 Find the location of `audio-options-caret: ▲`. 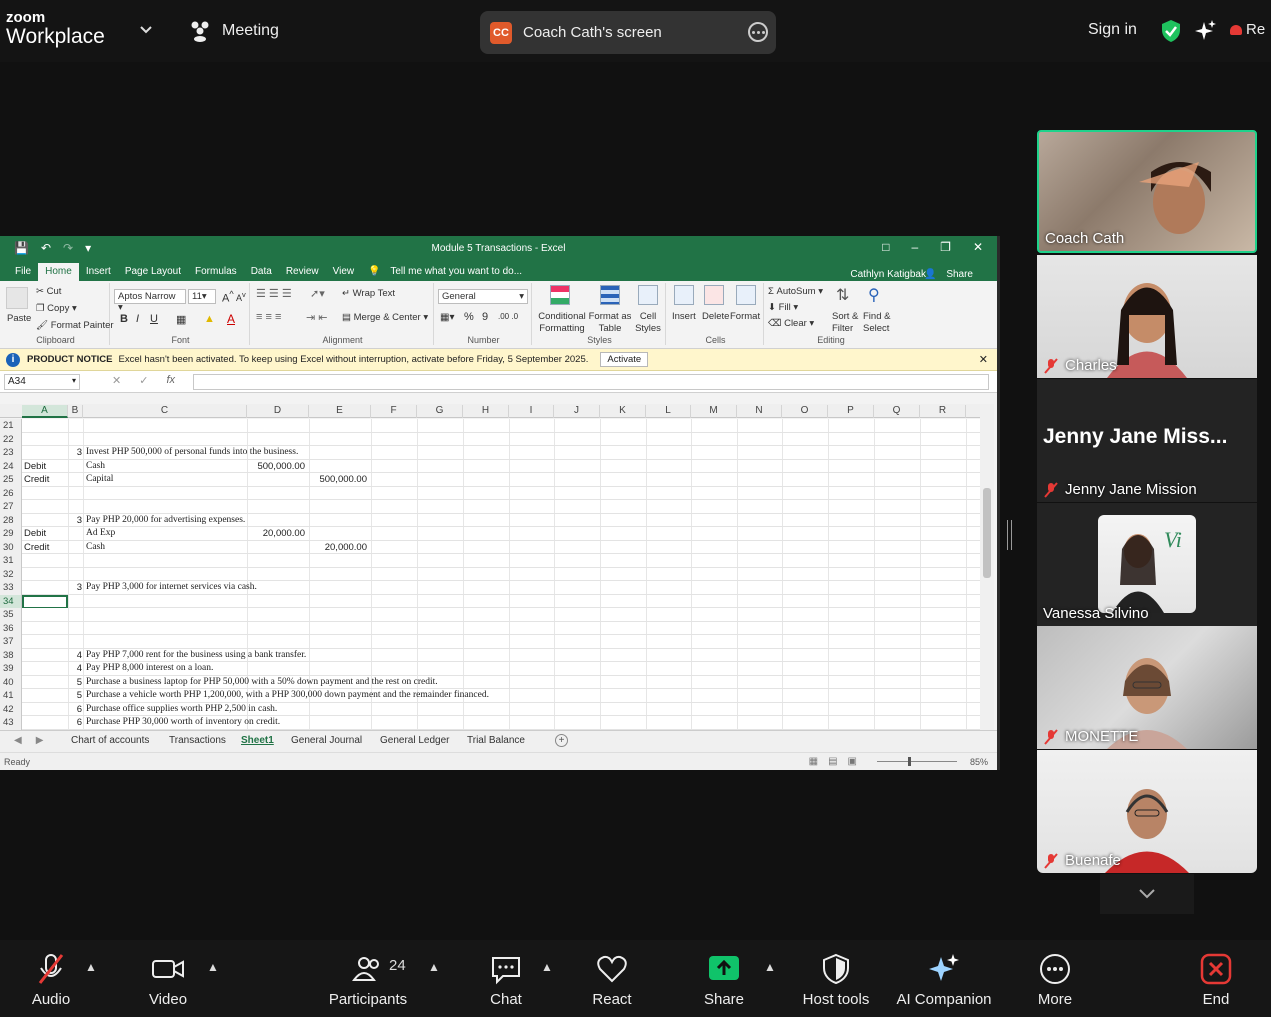

audio-options-caret: ▲ is located at coordinates (91, 967).